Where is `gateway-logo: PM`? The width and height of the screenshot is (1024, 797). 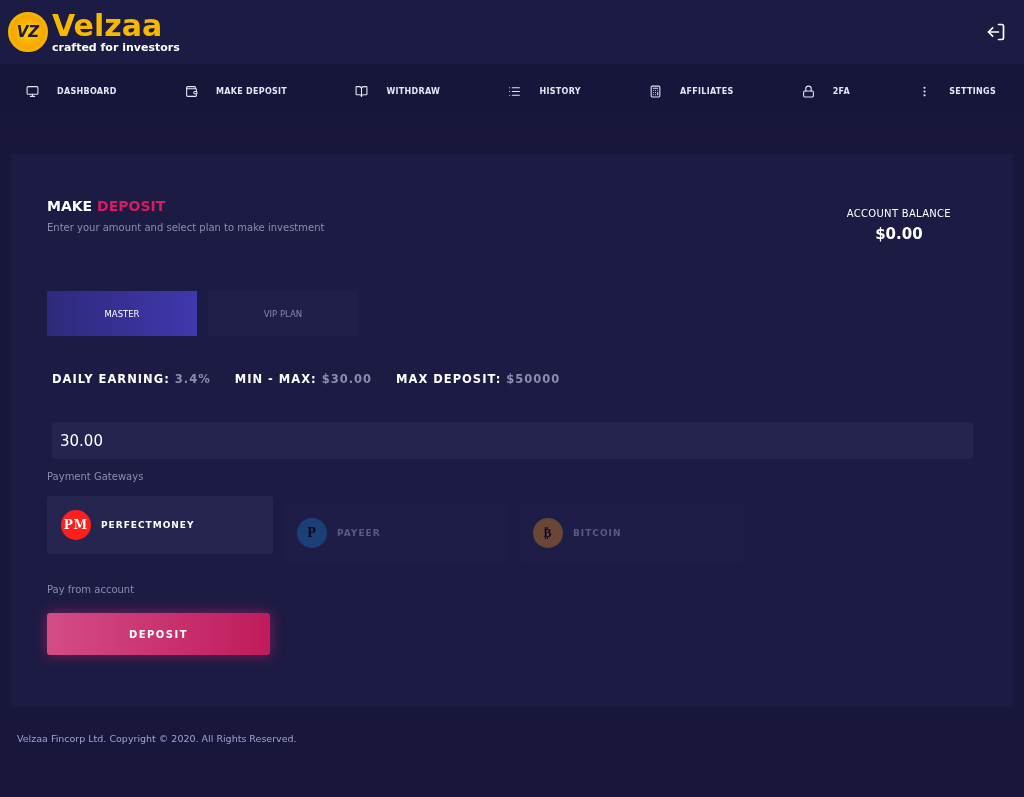
gateway-logo: PM is located at coordinates (76, 525).